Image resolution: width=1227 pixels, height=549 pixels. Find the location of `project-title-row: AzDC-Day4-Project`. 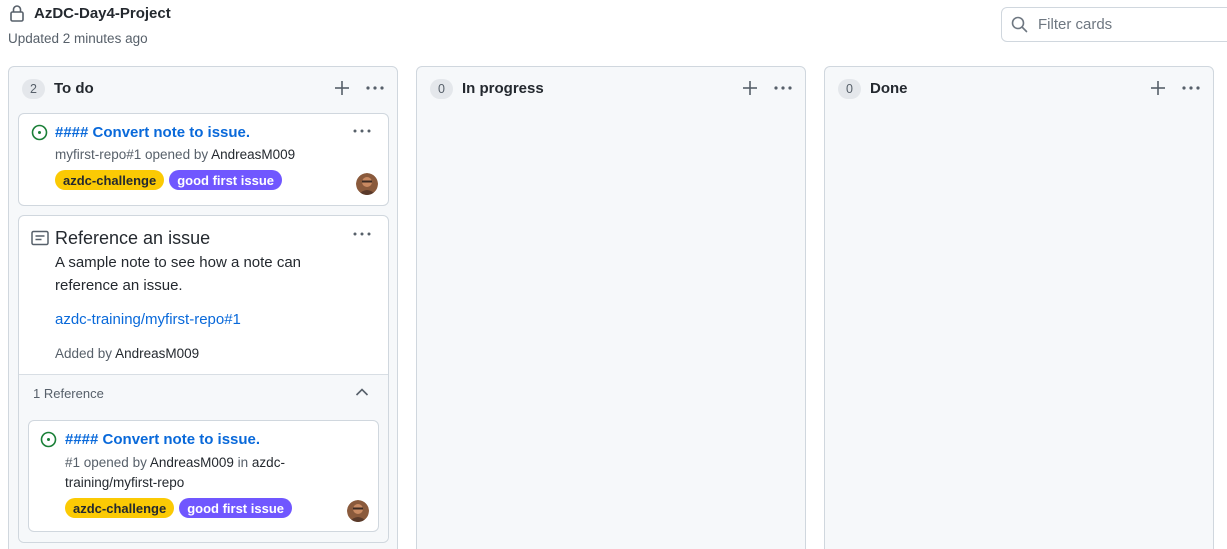

project-title-row: AzDC-Day4-Project is located at coordinates (90, 13).